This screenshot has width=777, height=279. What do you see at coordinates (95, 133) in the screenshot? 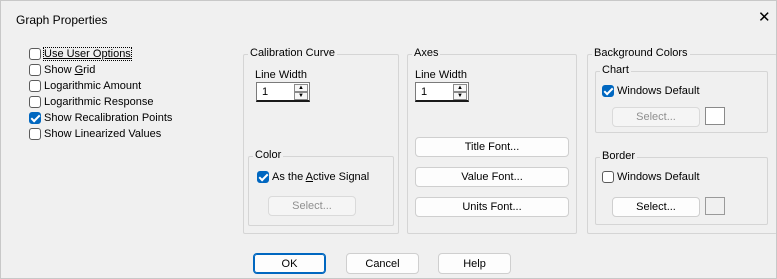
I see `show-linearized-values-checkbox: Show Linearized Values` at bounding box center [95, 133].